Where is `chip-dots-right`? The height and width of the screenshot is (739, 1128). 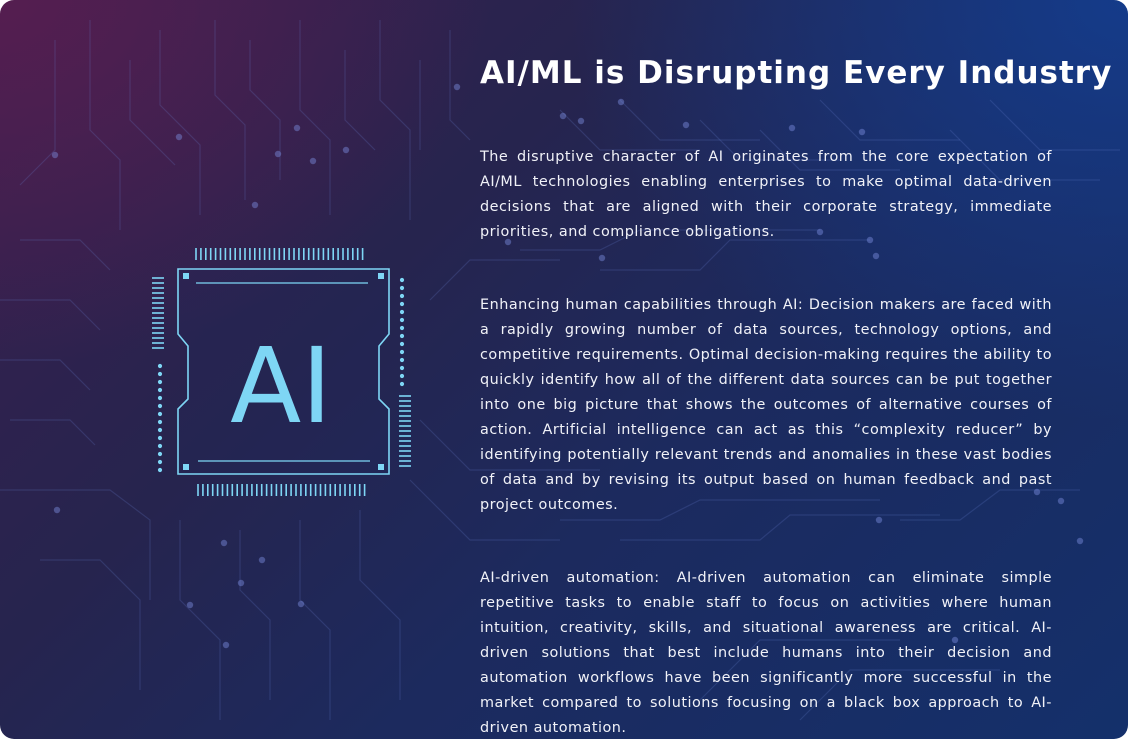
chip-dots-right is located at coordinates (402, 332).